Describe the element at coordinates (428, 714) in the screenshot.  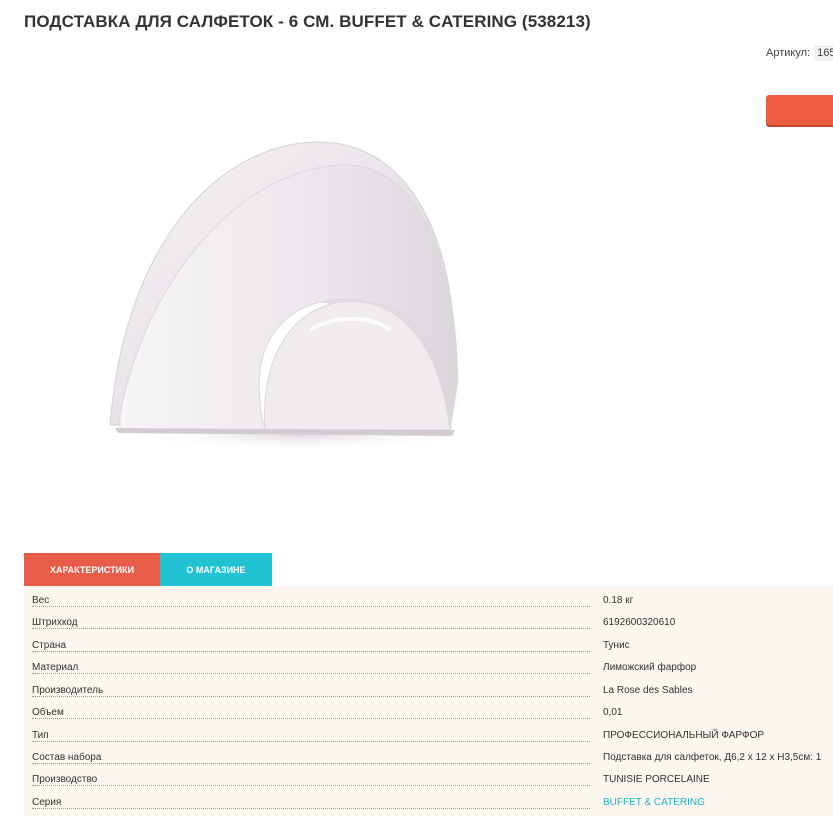
I see `spec-row: Объем 0,01` at that location.